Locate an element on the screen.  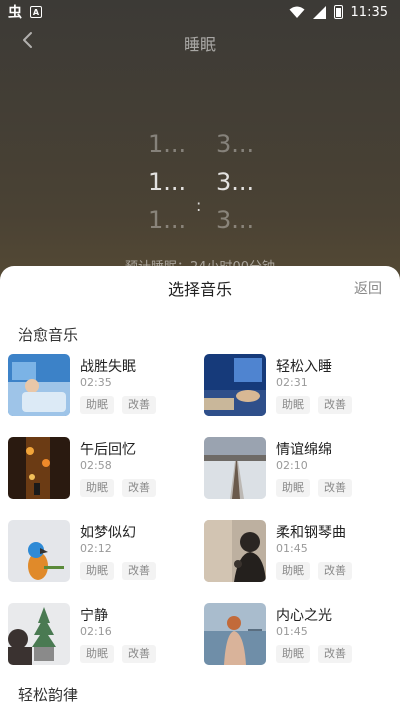
music-title: 柔和钢琴曲 is located at coordinates (311, 533).